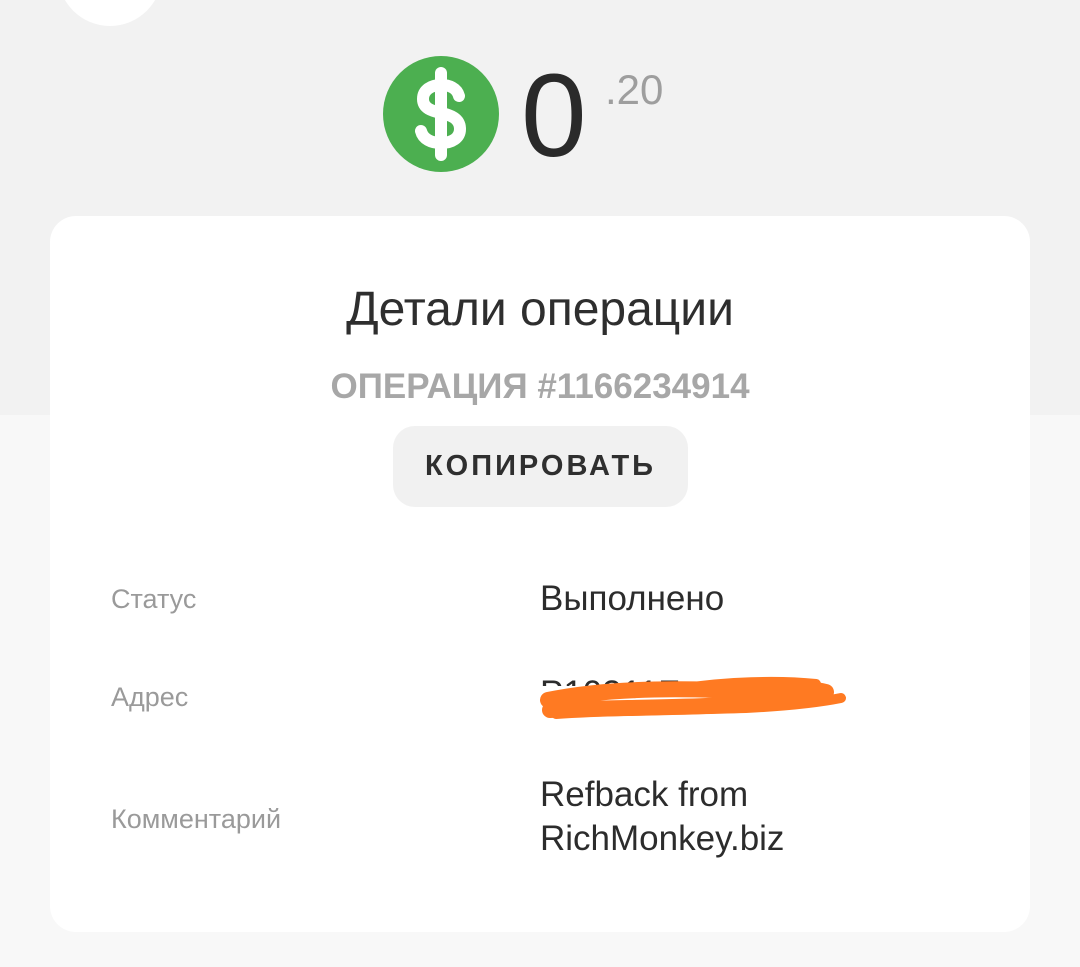 The image size is (1080, 967). I want to click on comment-label: Комментарий, so click(196, 819).